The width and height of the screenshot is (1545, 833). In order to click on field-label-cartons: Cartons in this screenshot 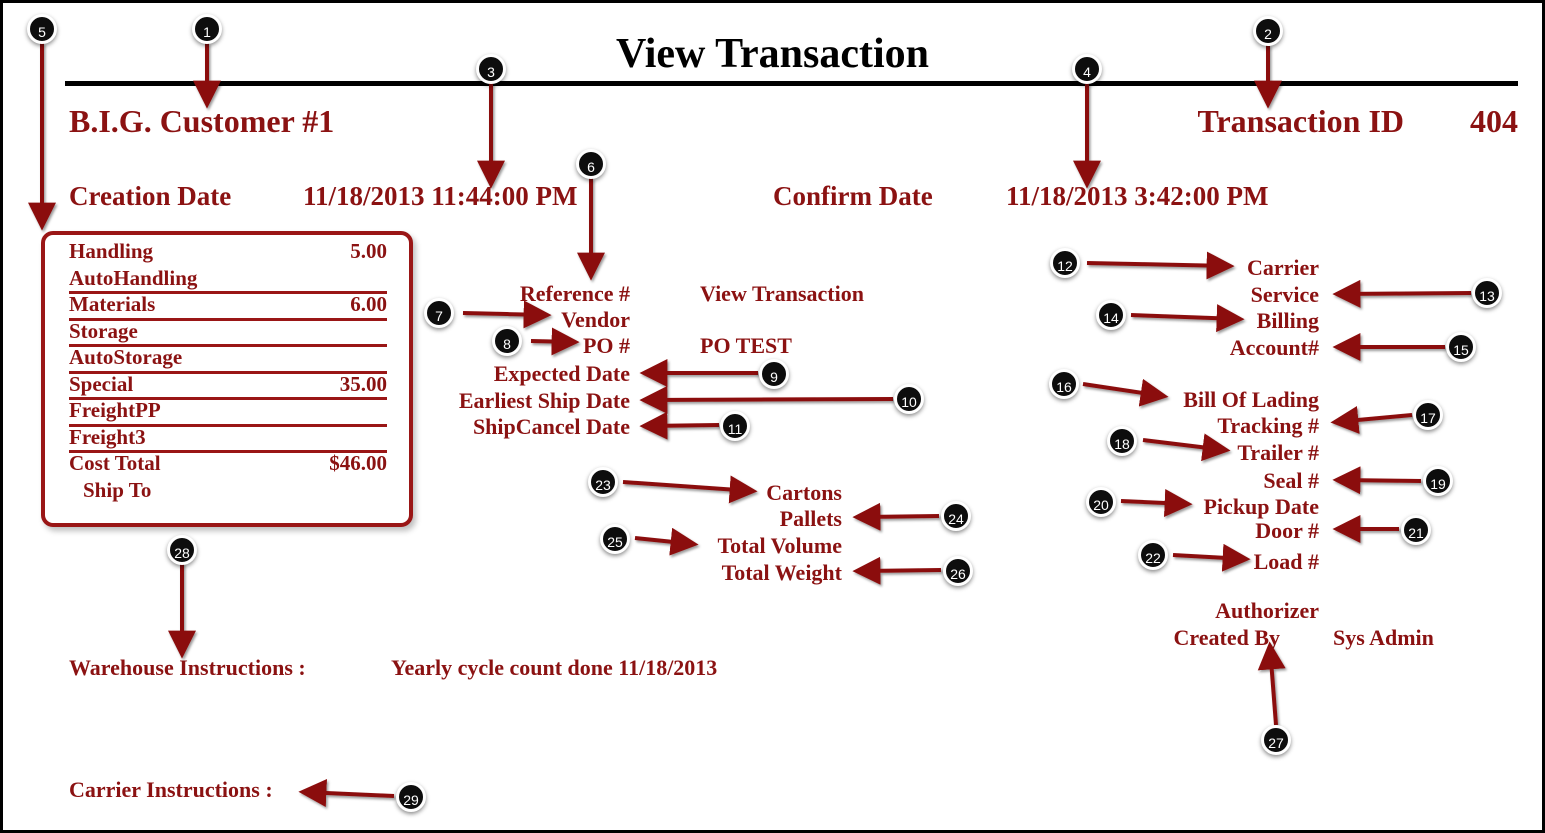, I will do `click(804, 492)`.